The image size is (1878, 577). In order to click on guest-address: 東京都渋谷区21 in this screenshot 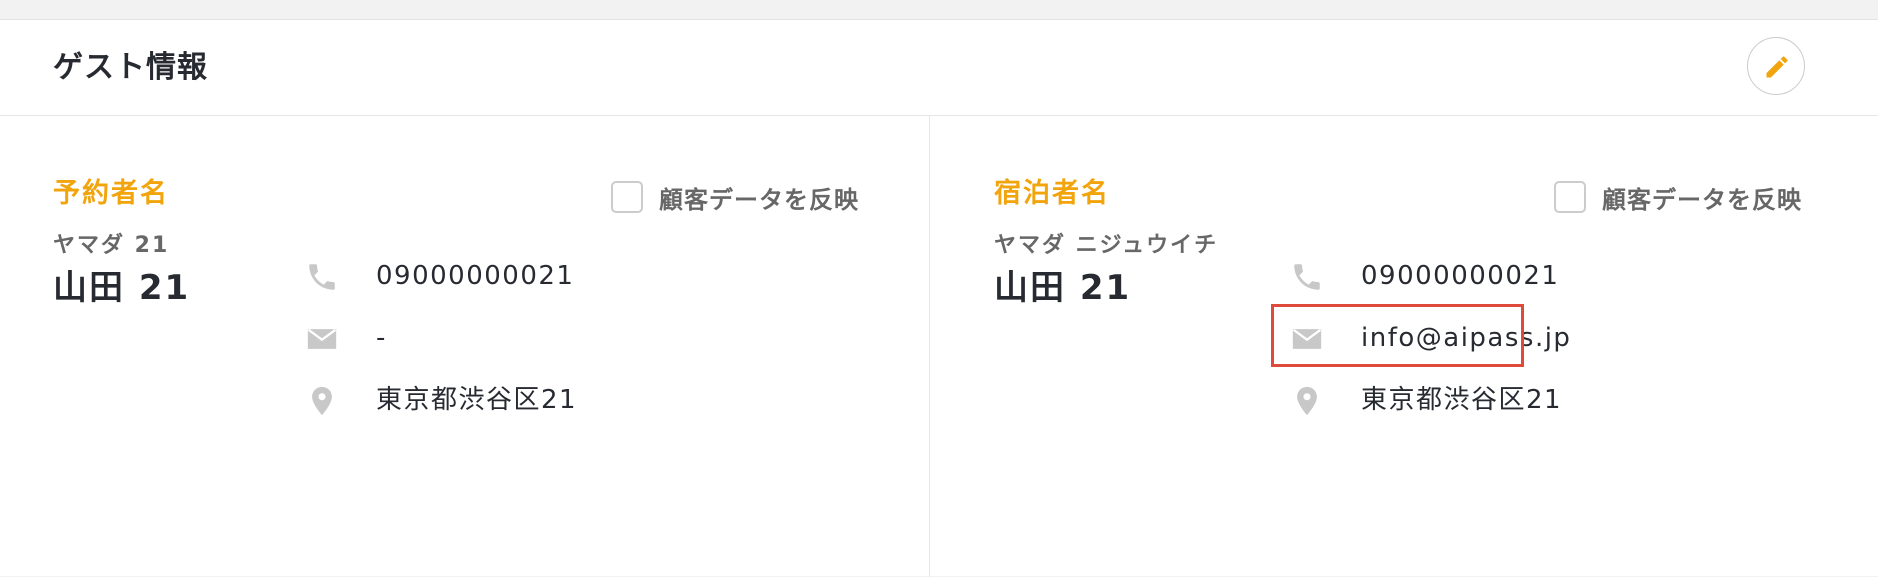, I will do `click(1462, 400)`.